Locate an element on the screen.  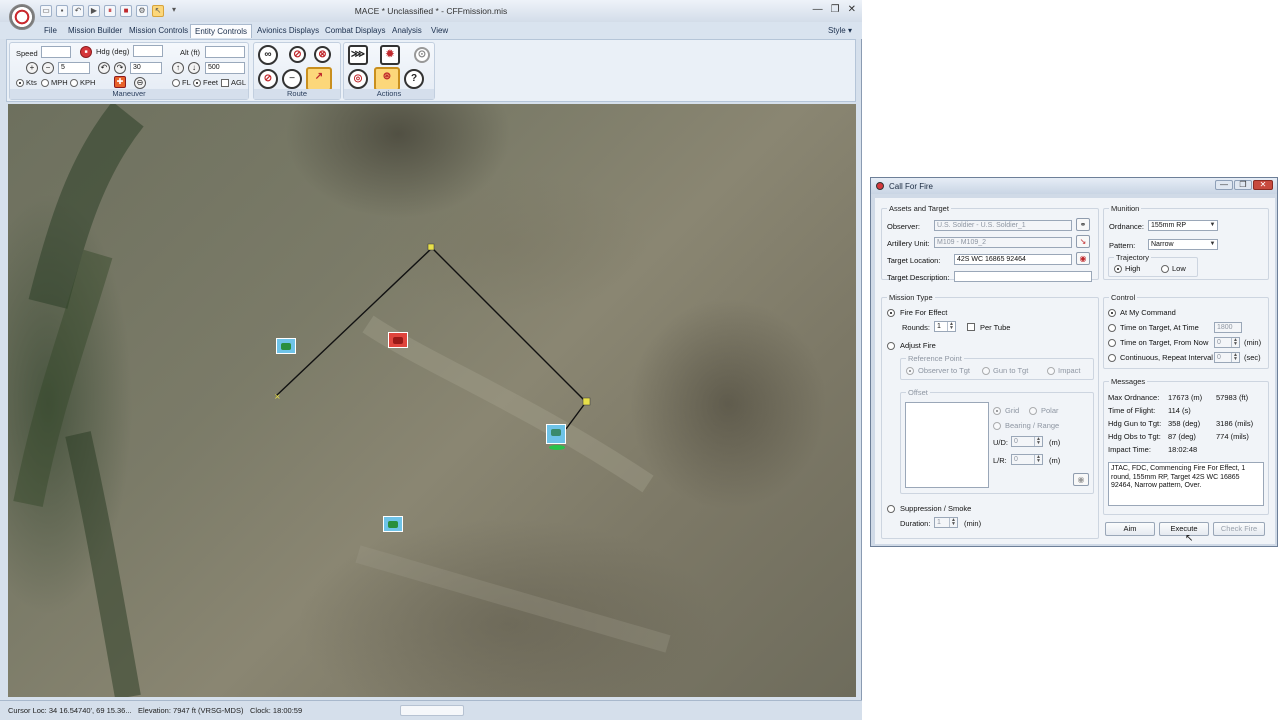
alt-agl-checkbox is located at coordinates (225, 83).